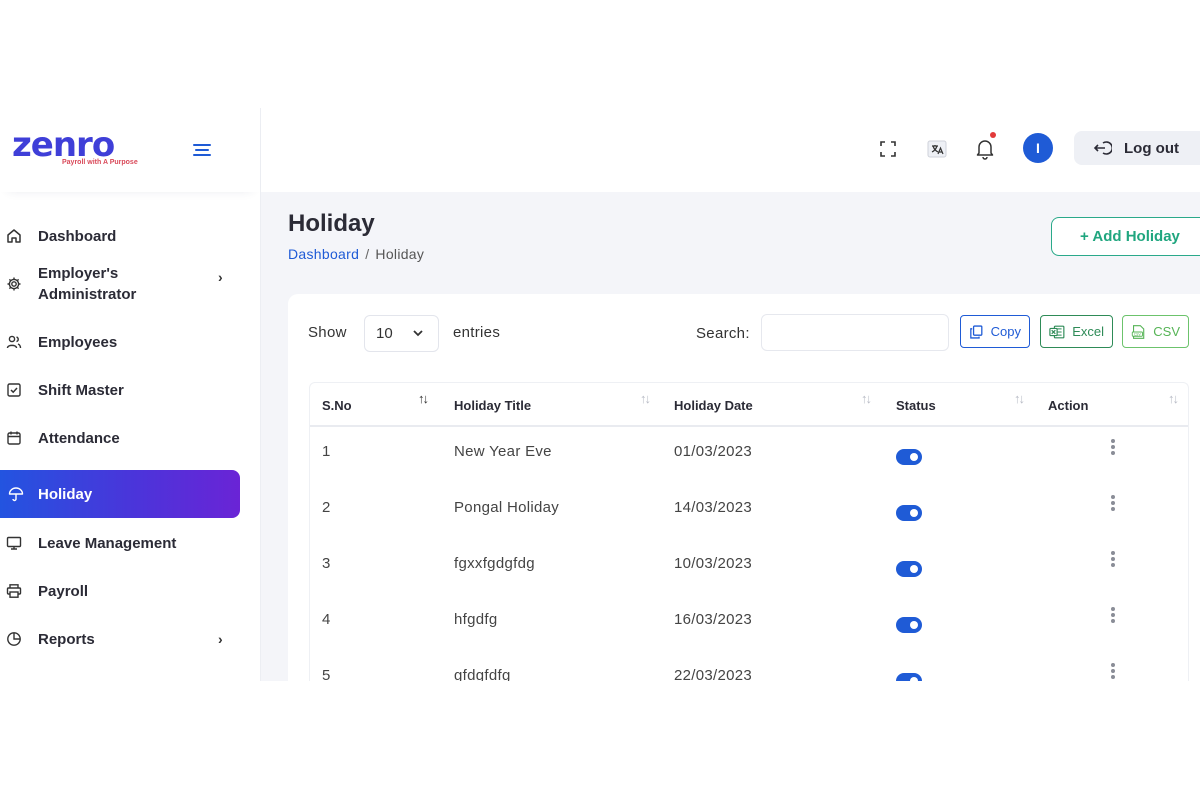 This screenshot has width=1200, height=789. What do you see at coordinates (120, 639) in the screenshot?
I see `sidebar-item-reports: Reports ›` at bounding box center [120, 639].